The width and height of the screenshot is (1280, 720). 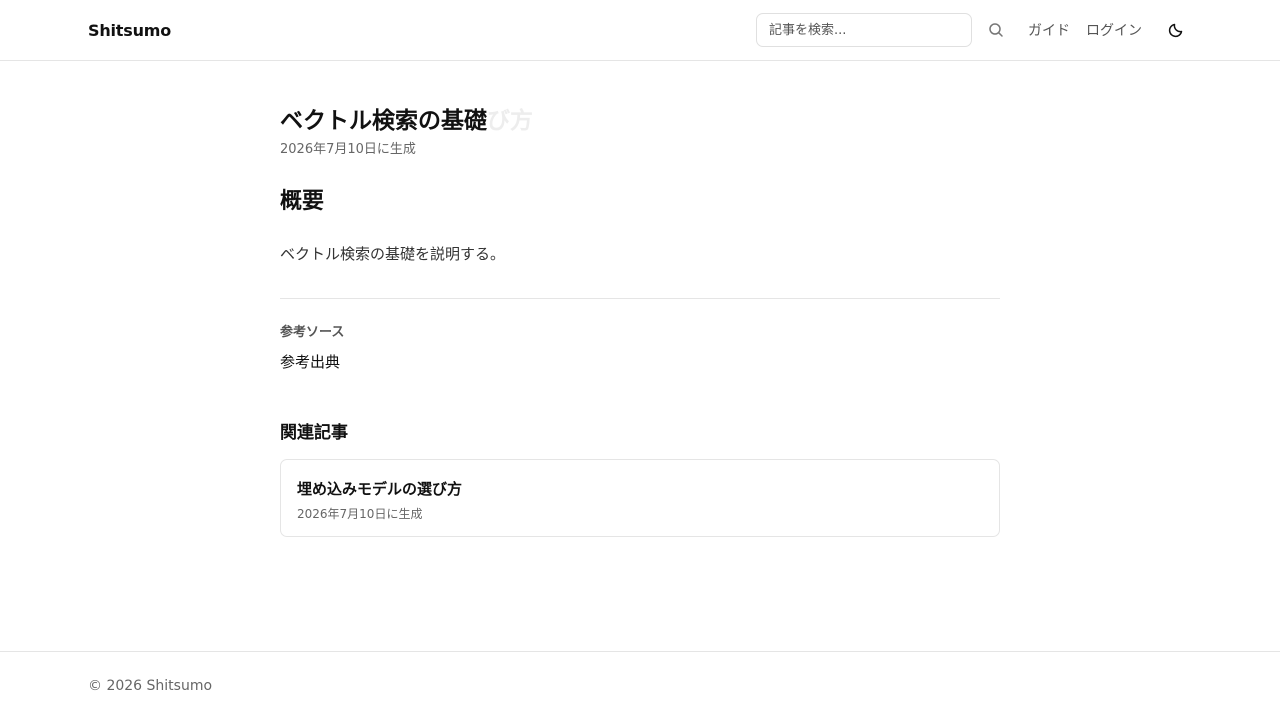 I want to click on sources-label: 参考ソース, so click(x=312, y=332).